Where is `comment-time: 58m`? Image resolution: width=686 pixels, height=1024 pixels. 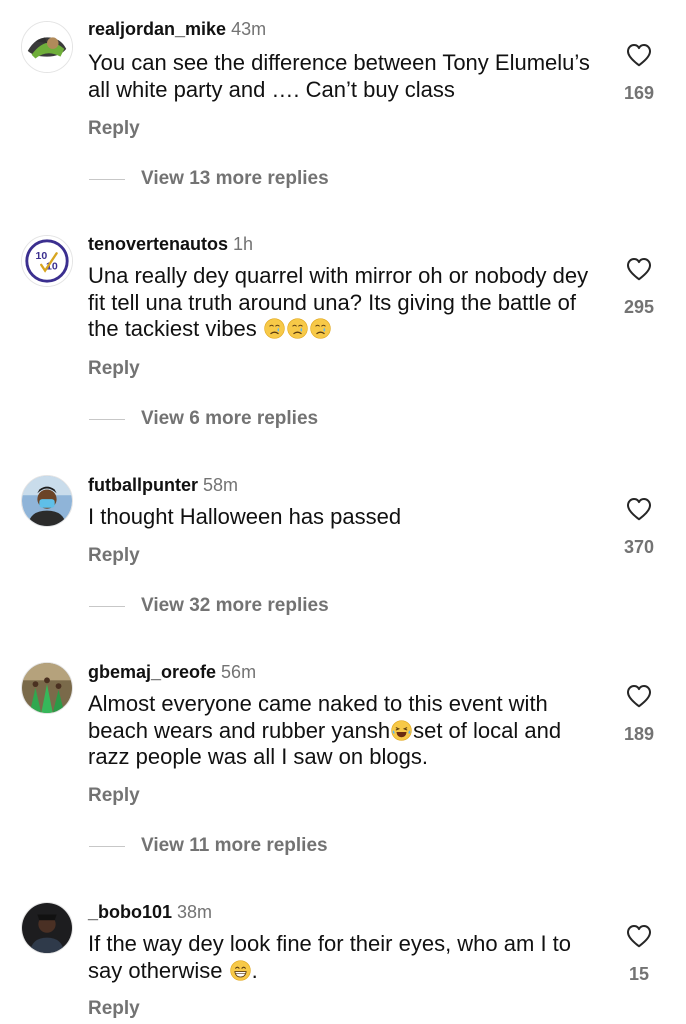
comment-time: 58m is located at coordinates (221, 485).